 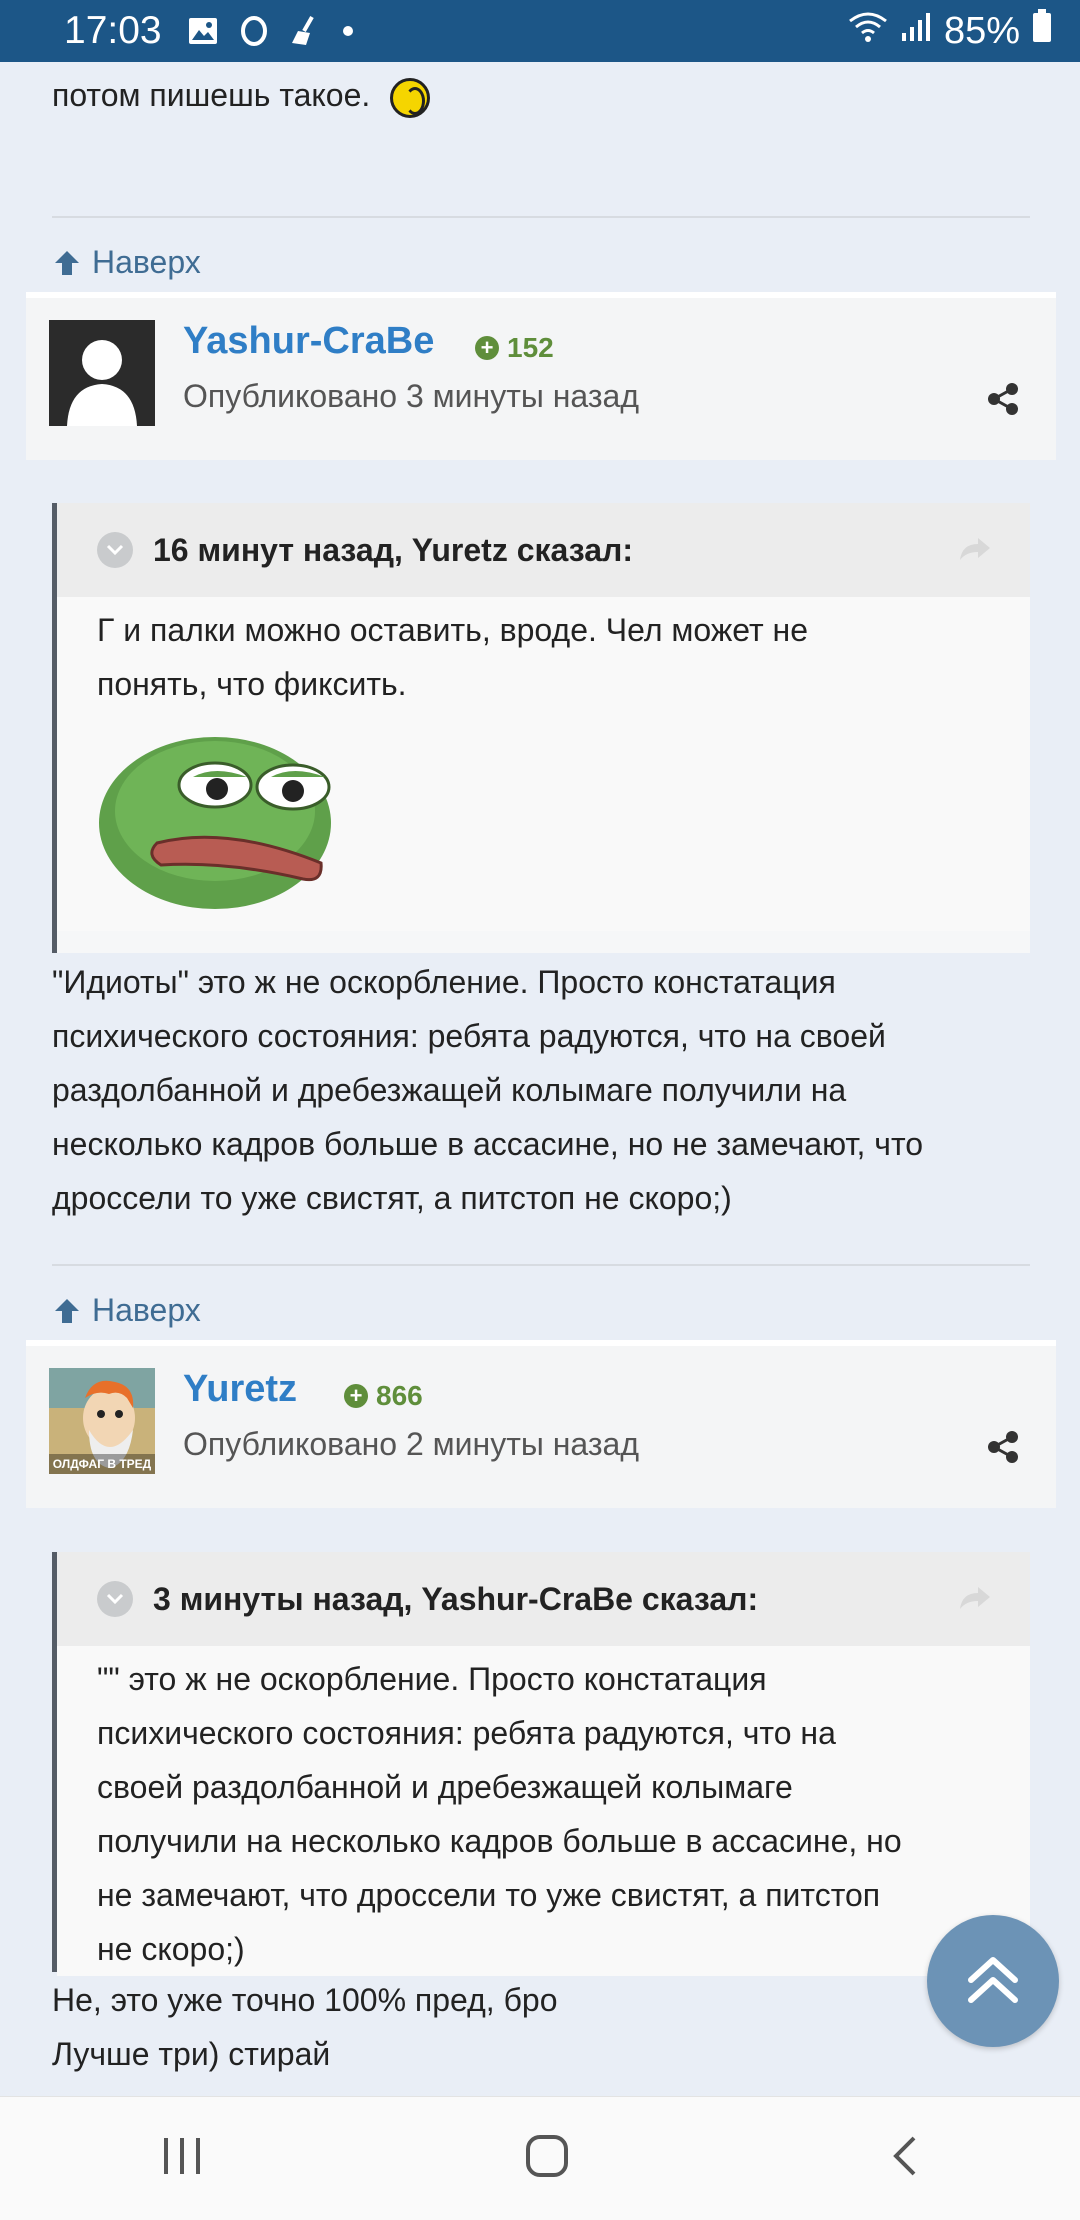 What do you see at coordinates (113, 30) in the screenshot?
I see `status-time: 17:03` at bounding box center [113, 30].